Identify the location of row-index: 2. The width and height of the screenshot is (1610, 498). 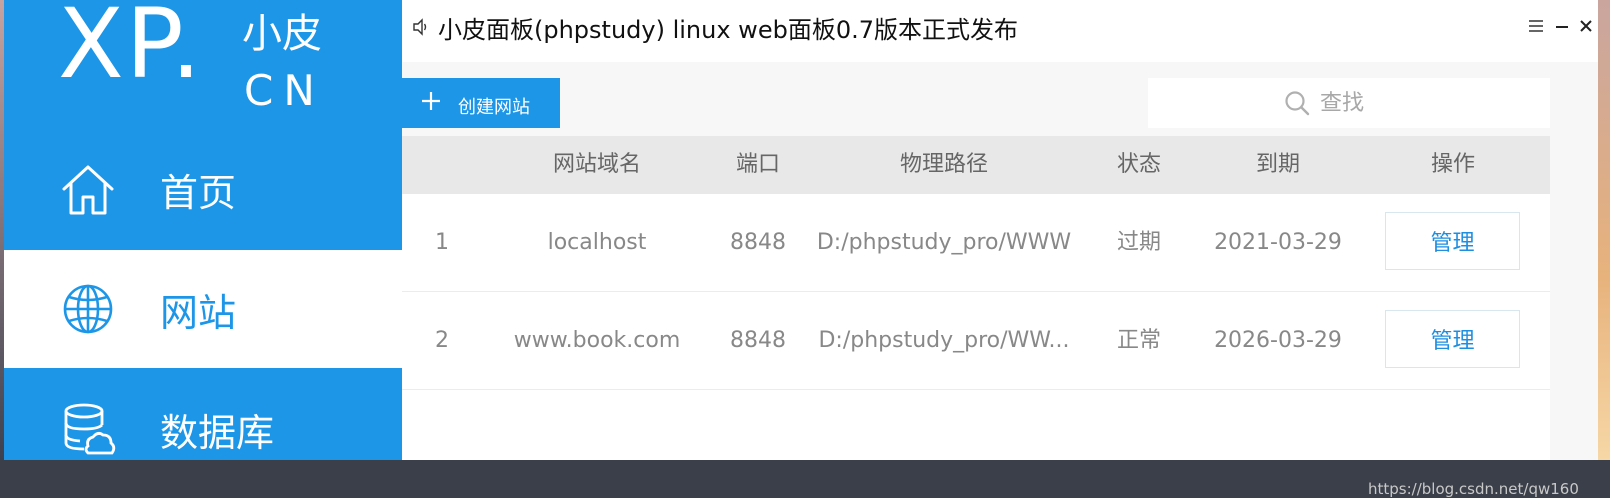
(442, 340).